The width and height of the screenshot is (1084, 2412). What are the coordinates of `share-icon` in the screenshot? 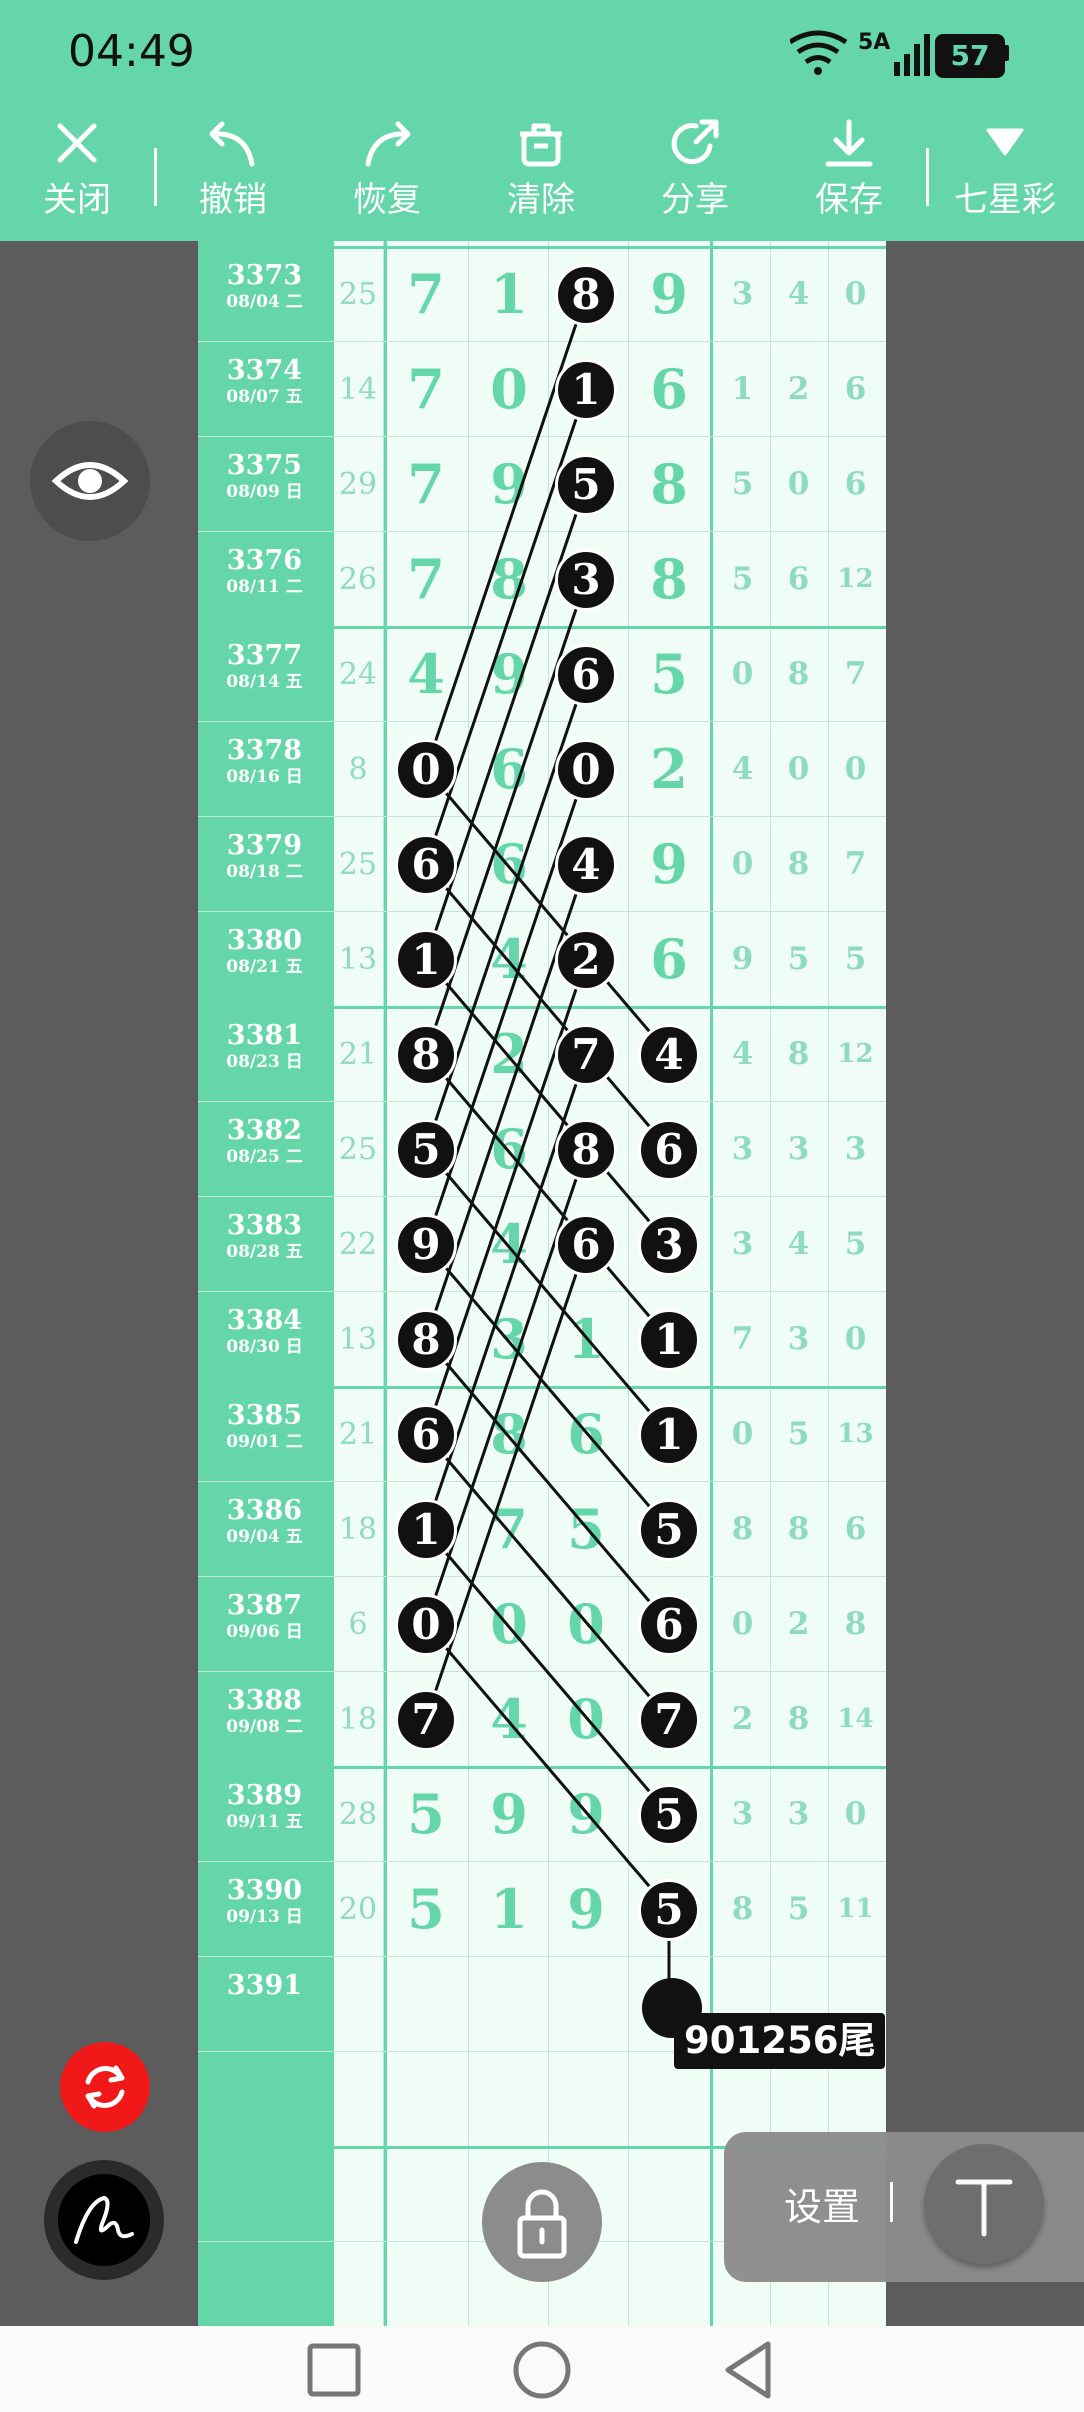 It's located at (695, 142).